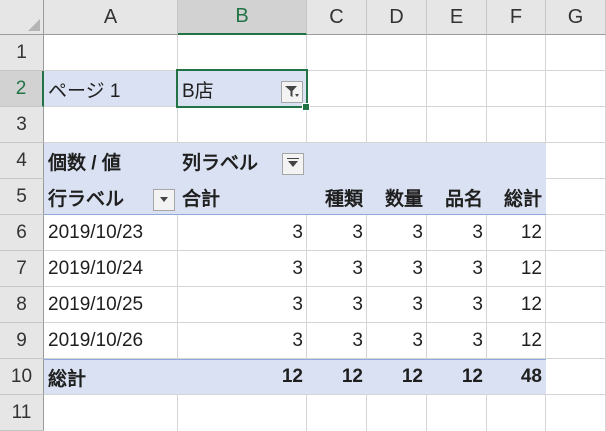 This screenshot has height=431, width=606. What do you see at coordinates (22, 17) in the screenshot?
I see `select-all-button` at bounding box center [22, 17].